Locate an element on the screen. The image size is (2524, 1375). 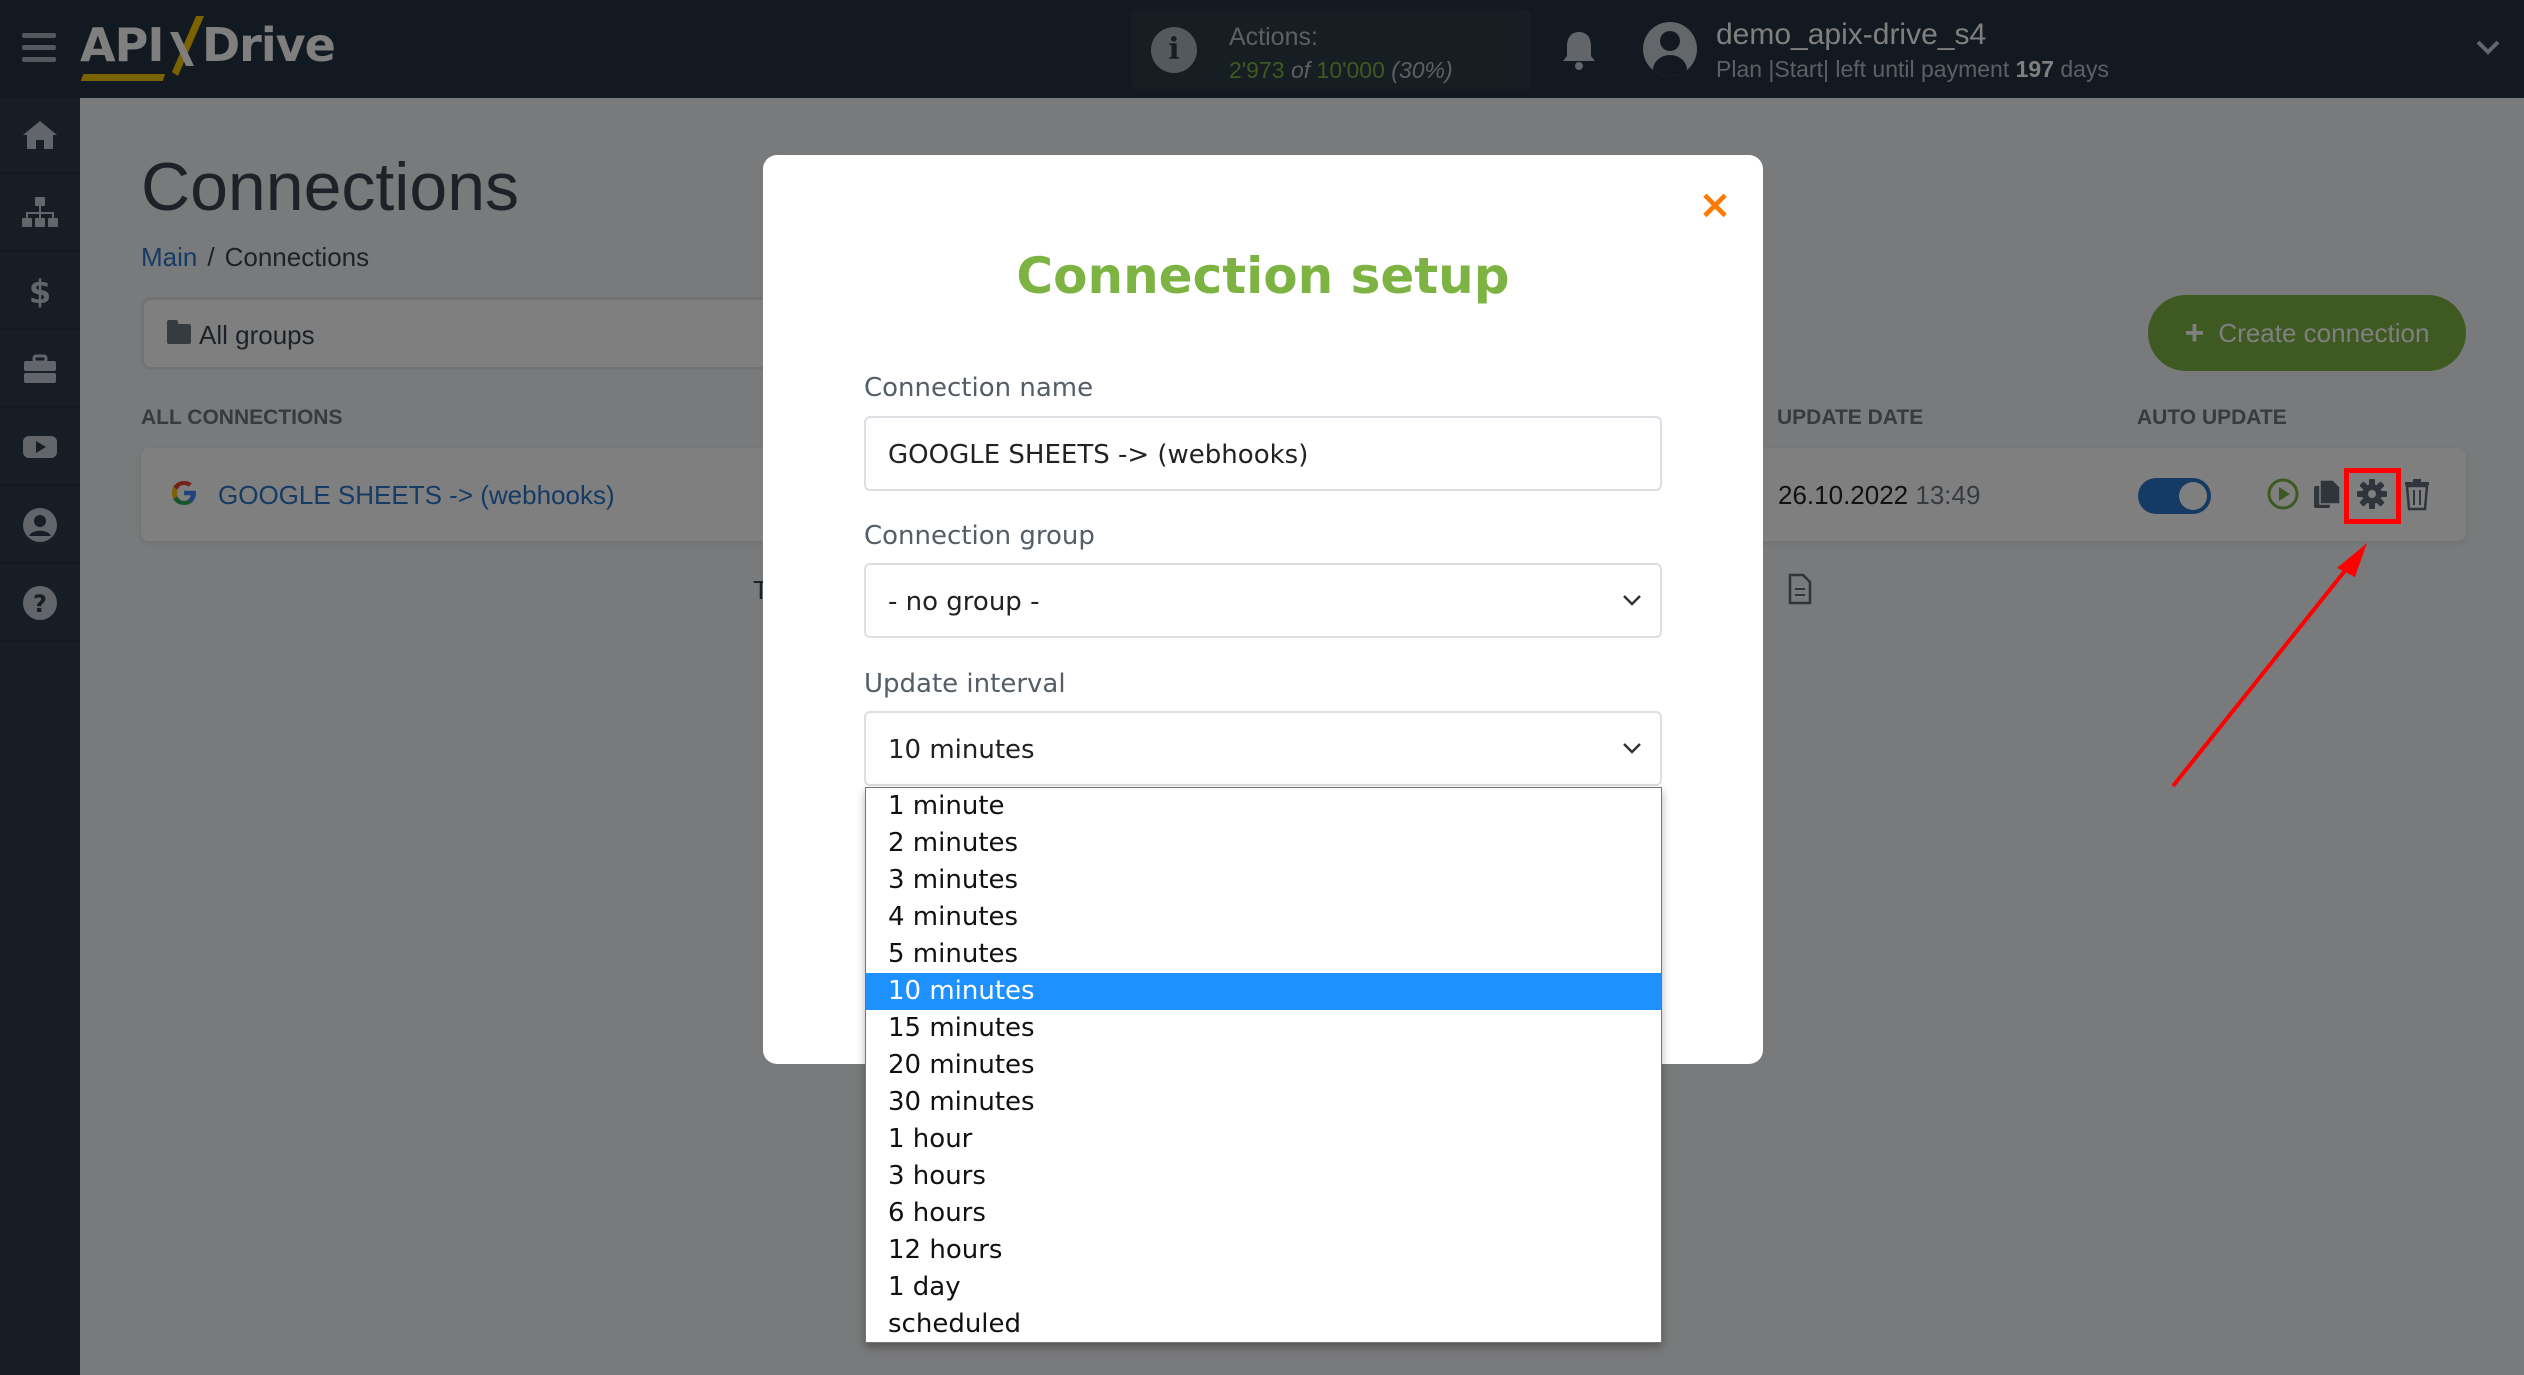
interval-option: 6 hours is located at coordinates (1263, 1213).